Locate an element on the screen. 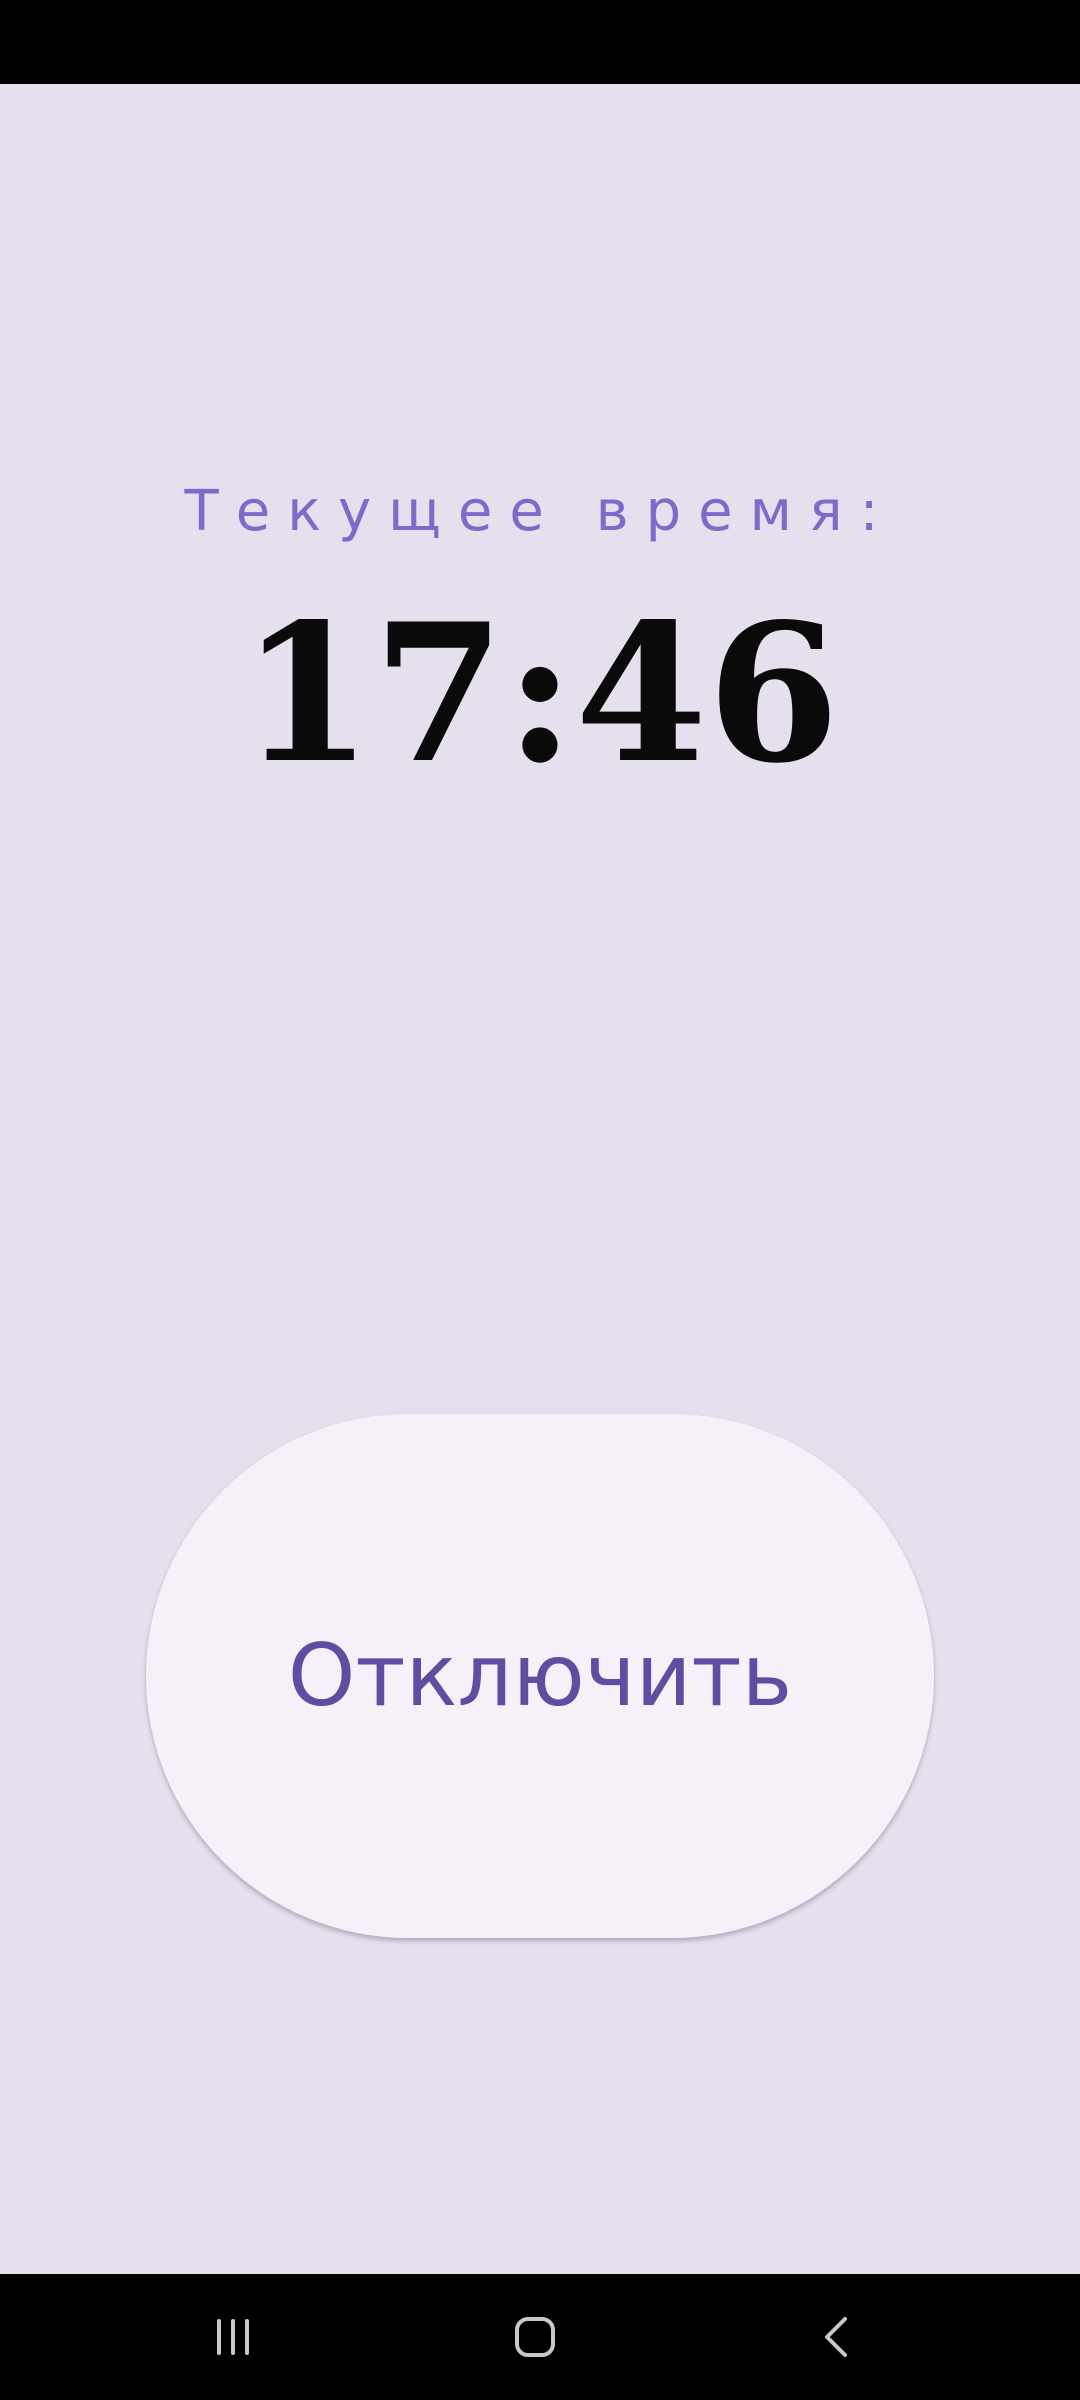  current-time-value: 17:46 is located at coordinates (540, 693).